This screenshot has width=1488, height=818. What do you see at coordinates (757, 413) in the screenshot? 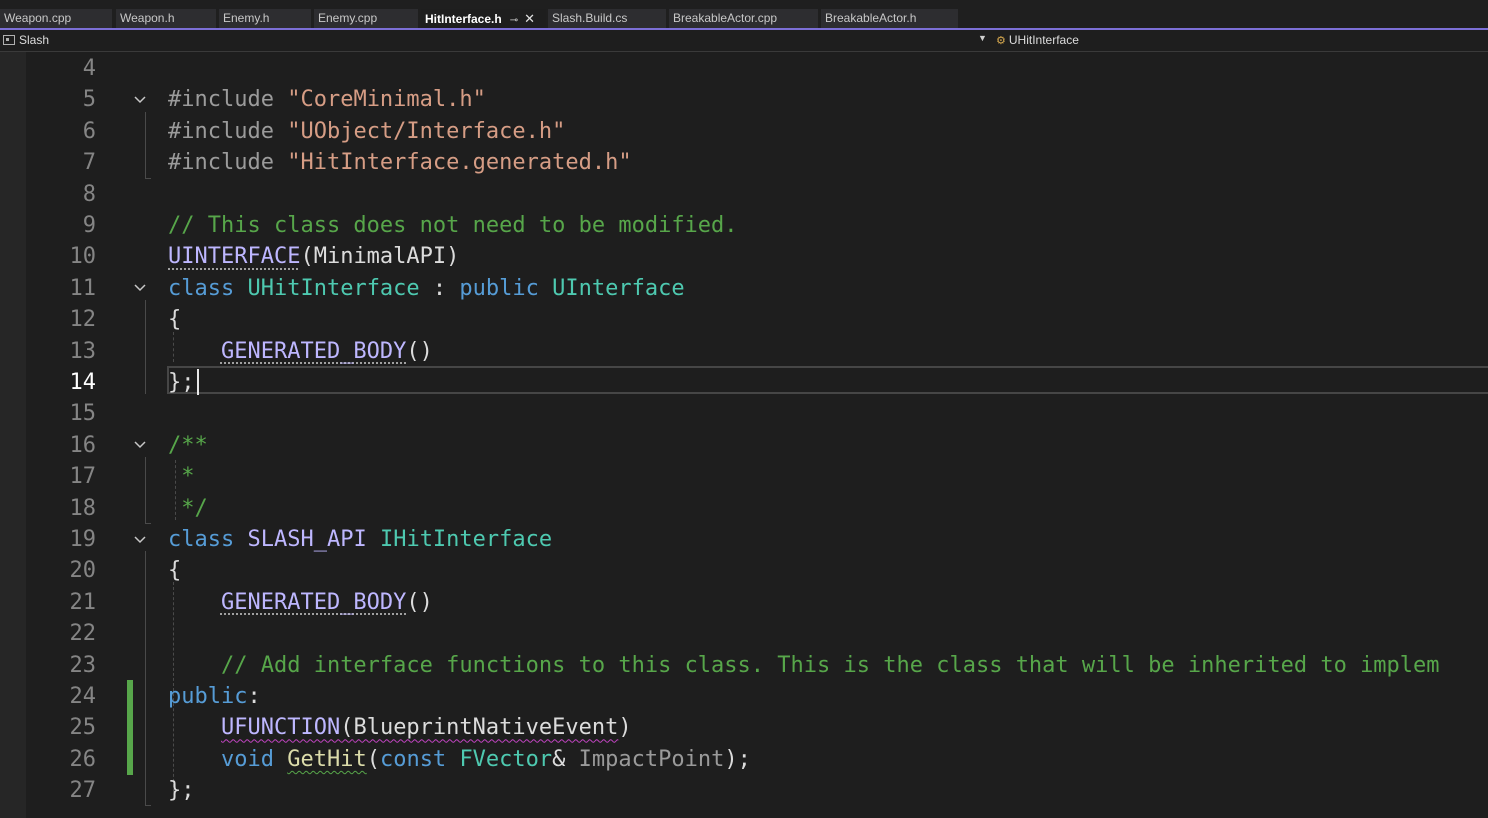
I see `code-line: 15` at bounding box center [757, 413].